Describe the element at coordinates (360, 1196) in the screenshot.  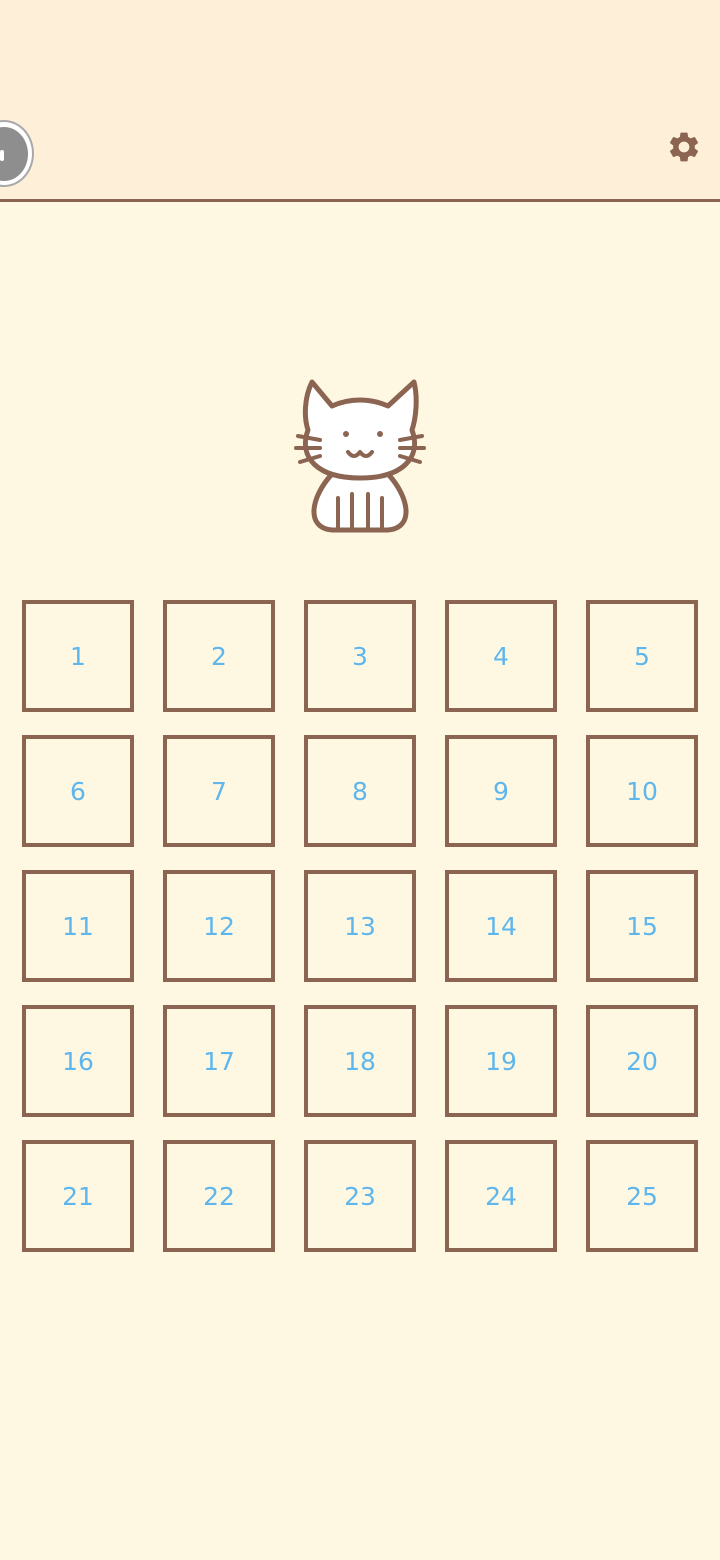
I see `level-button-23: 23` at that location.